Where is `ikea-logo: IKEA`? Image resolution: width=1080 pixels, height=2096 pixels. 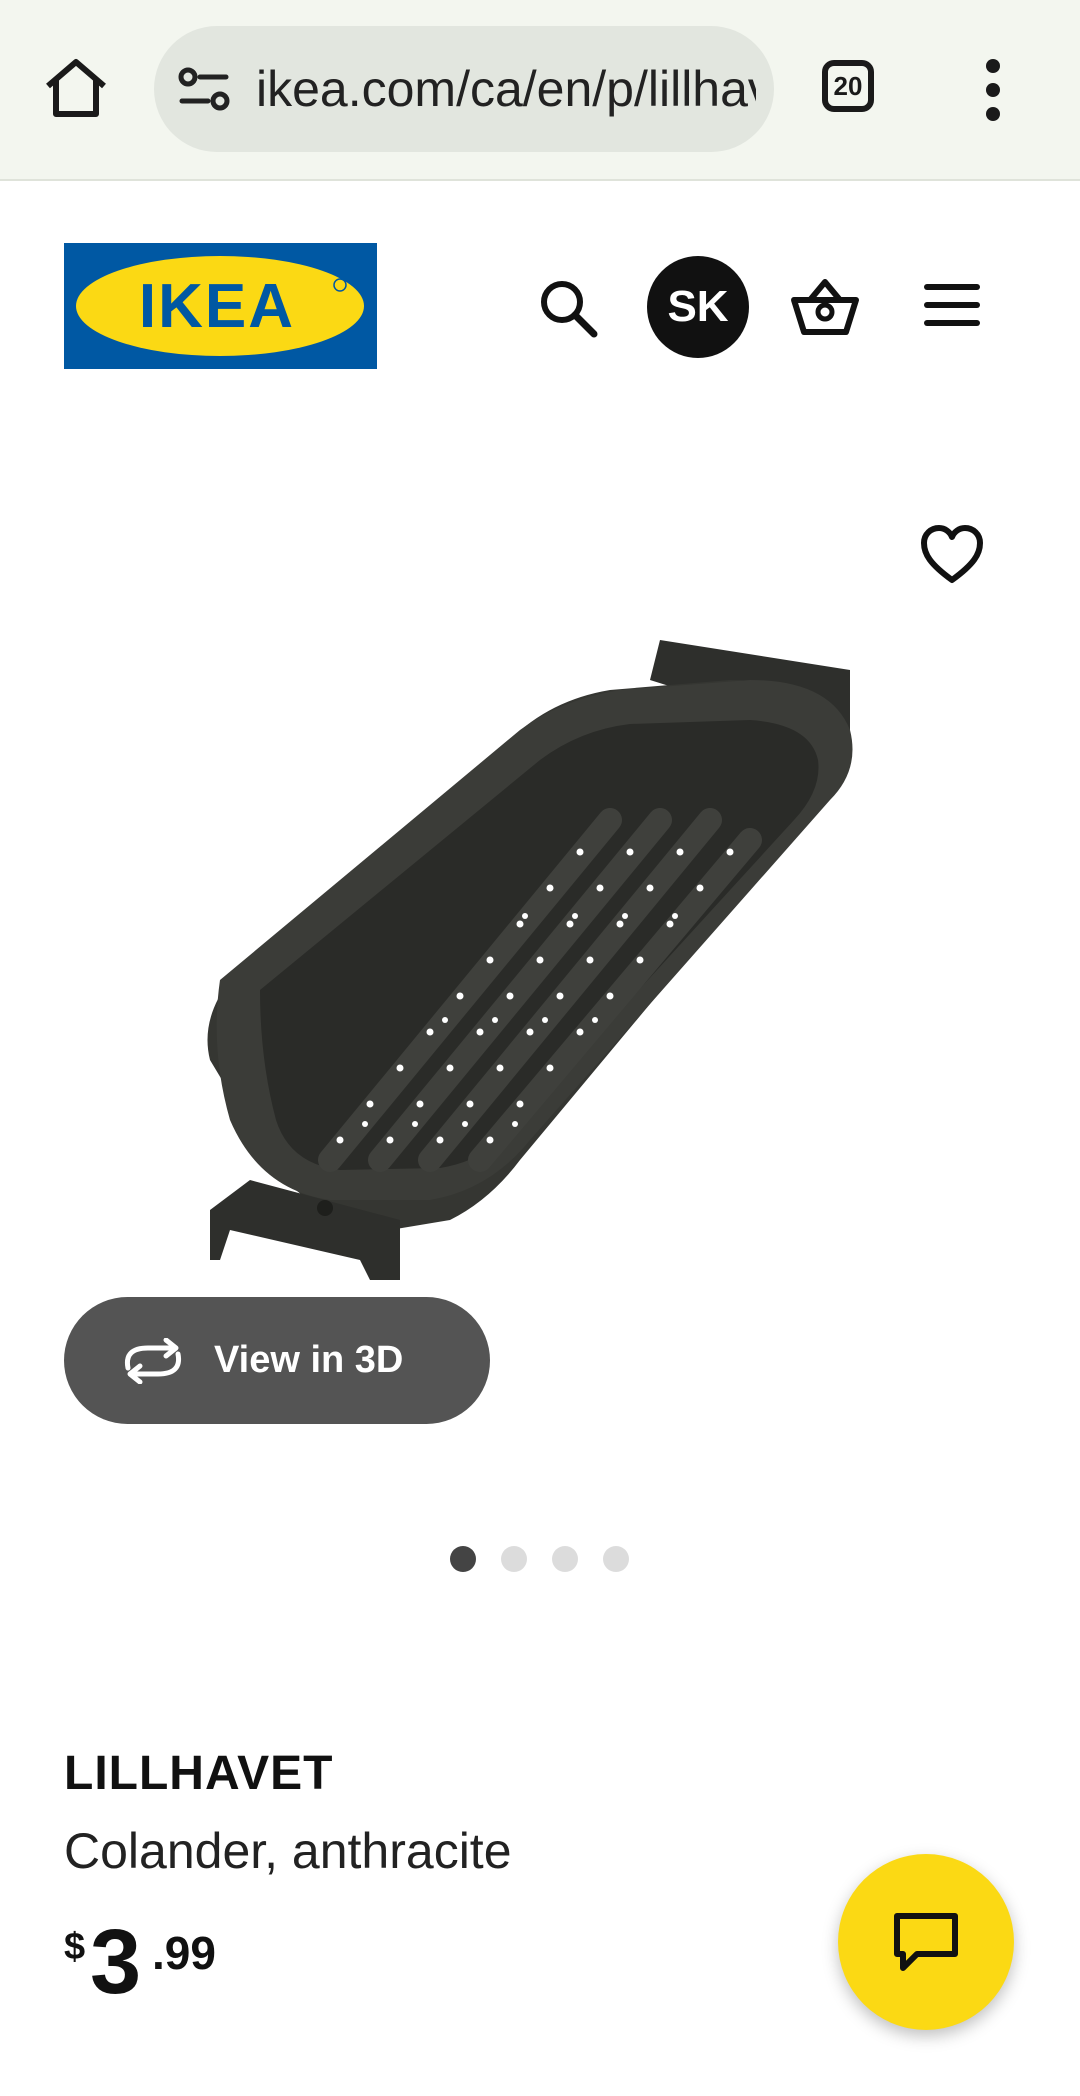 ikea-logo: IKEA is located at coordinates (220, 306).